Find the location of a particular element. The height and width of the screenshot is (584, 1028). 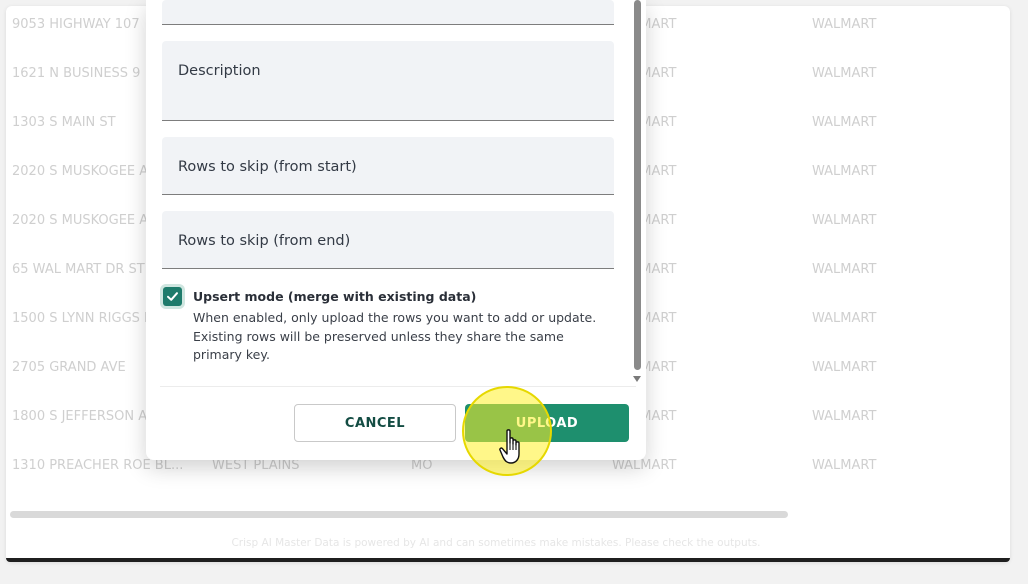

check-icon is located at coordinates (172, 296).